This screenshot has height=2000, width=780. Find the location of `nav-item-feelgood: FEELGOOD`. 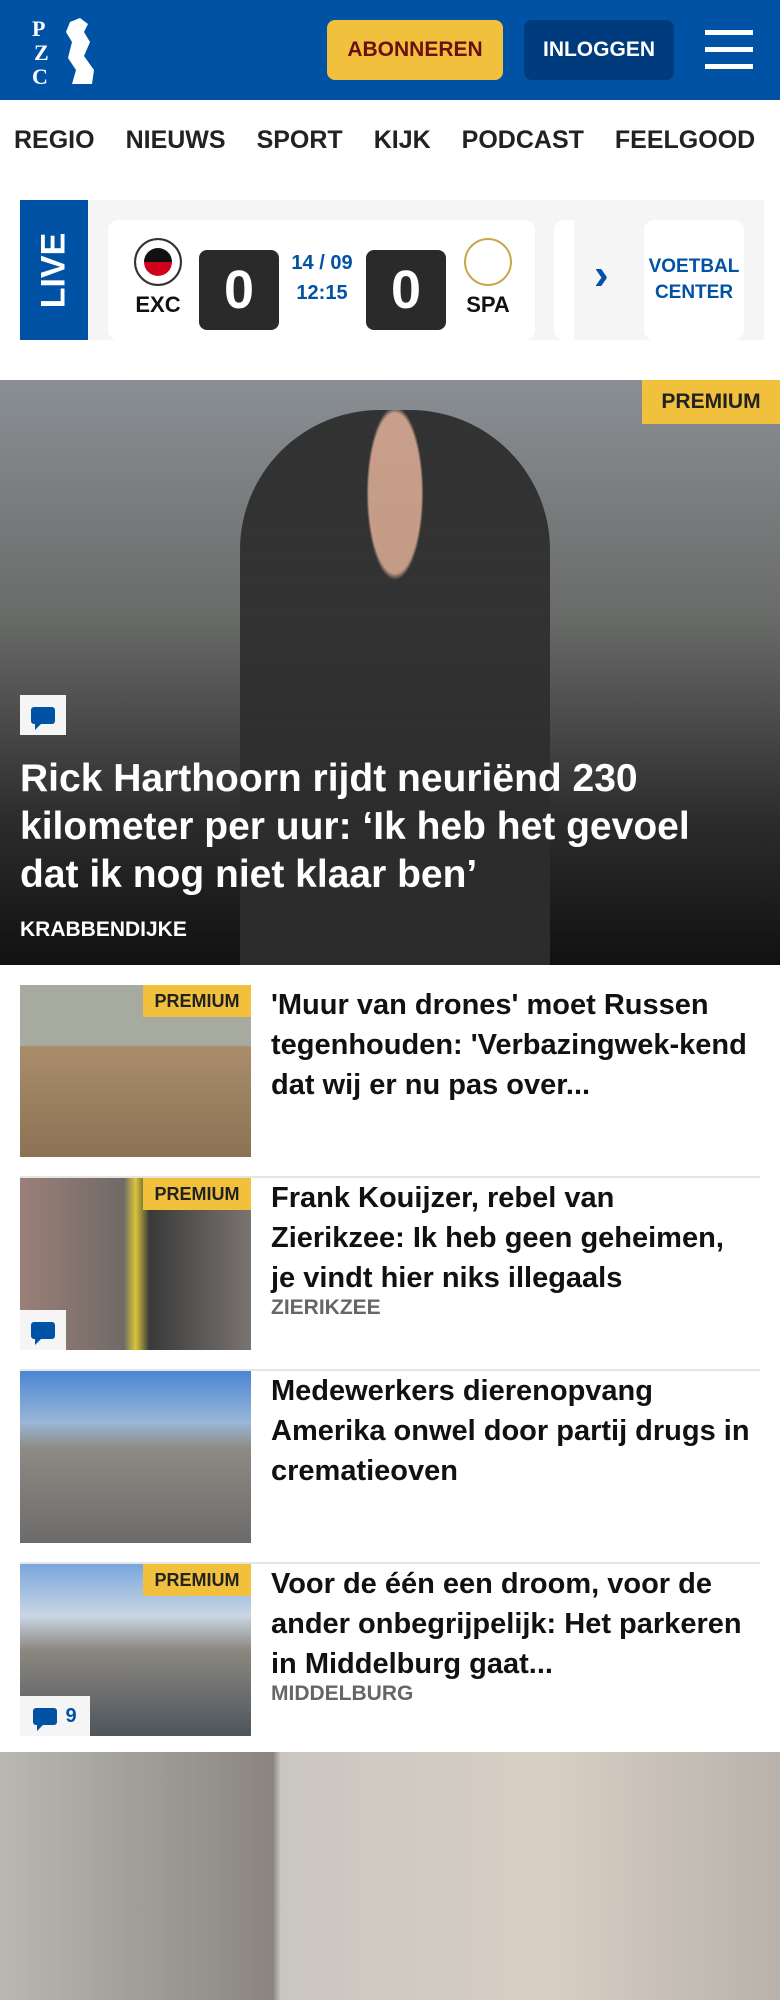

nav-item-feelgood: FEELGOOD is located at coordinates (685, 140).